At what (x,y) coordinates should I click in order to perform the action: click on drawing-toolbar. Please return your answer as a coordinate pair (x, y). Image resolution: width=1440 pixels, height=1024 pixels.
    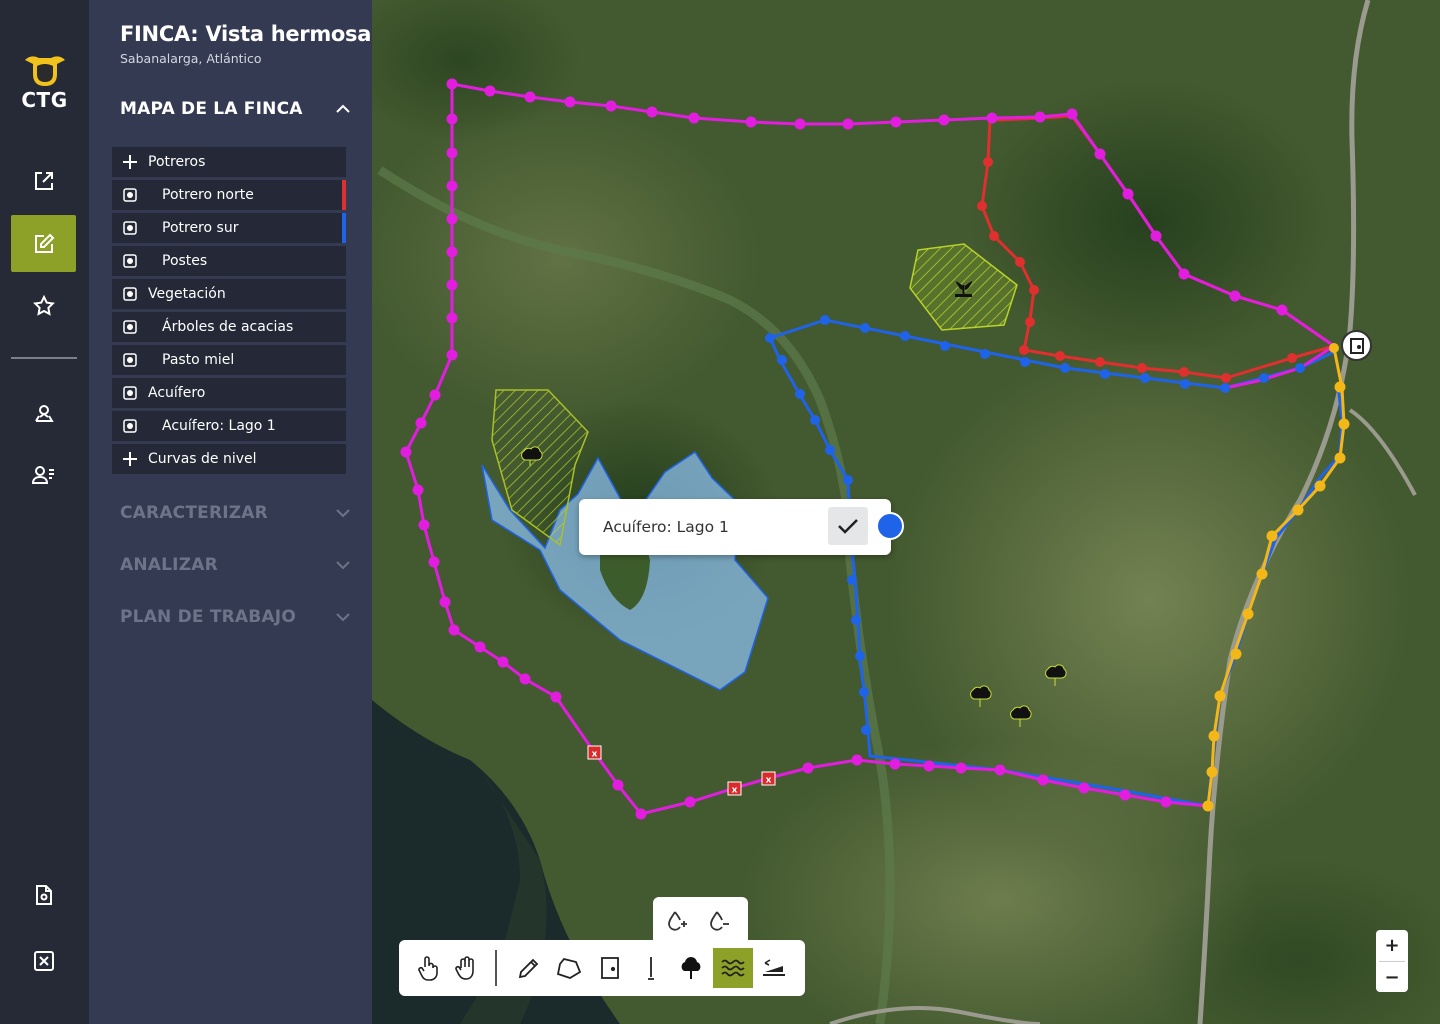
    Looking at the image, I should click on (602, 968).